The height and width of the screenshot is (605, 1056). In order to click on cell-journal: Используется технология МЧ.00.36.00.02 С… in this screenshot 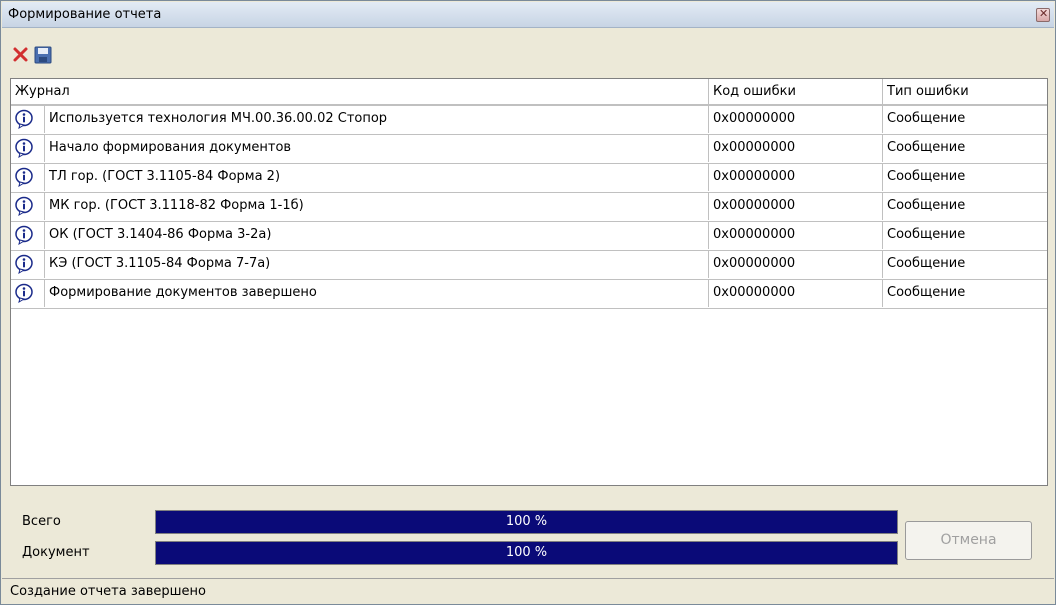, I will do `click(377, 119)`.